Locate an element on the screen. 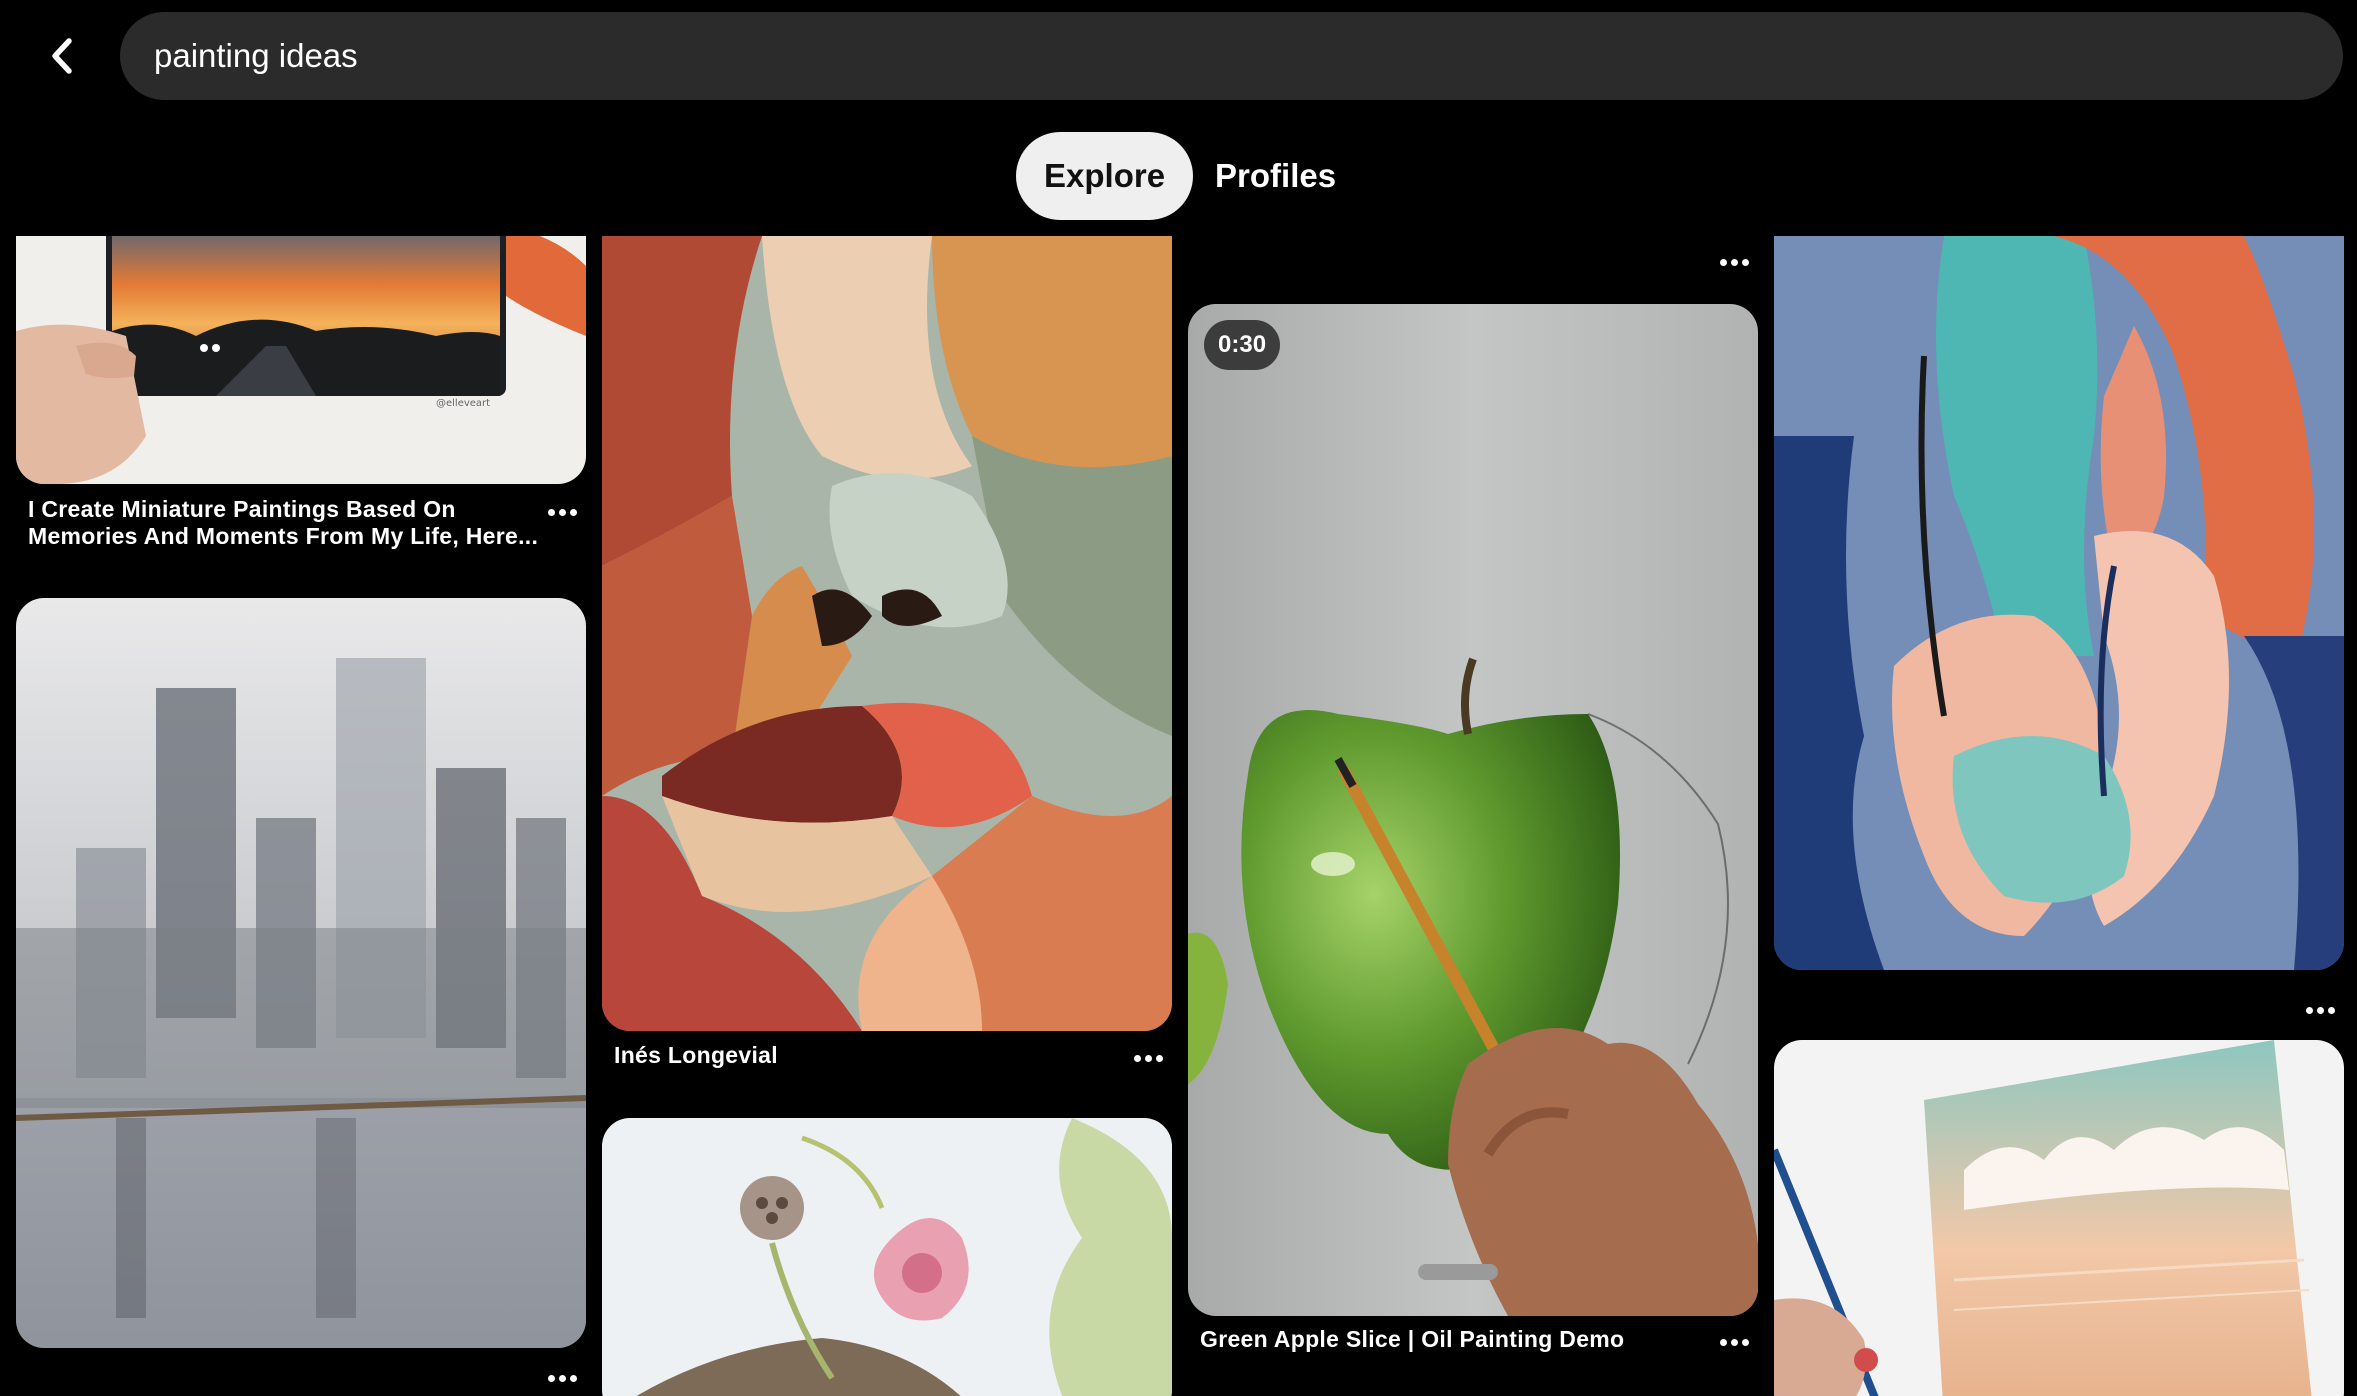 This screenshot has width=2357, height=1396. pin-image-abstract-face is located at coordinates (887, 633).